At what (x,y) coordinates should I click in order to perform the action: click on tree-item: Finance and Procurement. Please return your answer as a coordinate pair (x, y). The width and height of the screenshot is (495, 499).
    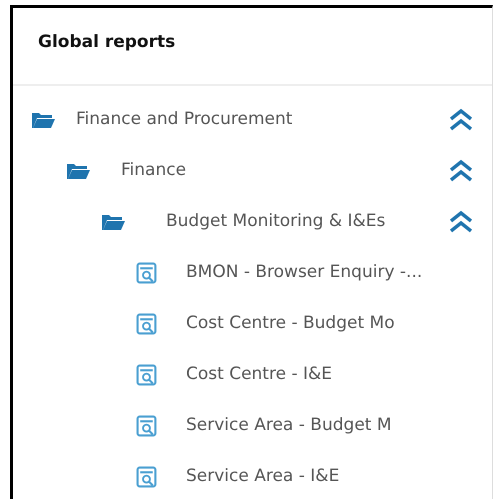
    Looking at the image, I should click on (184, 119).